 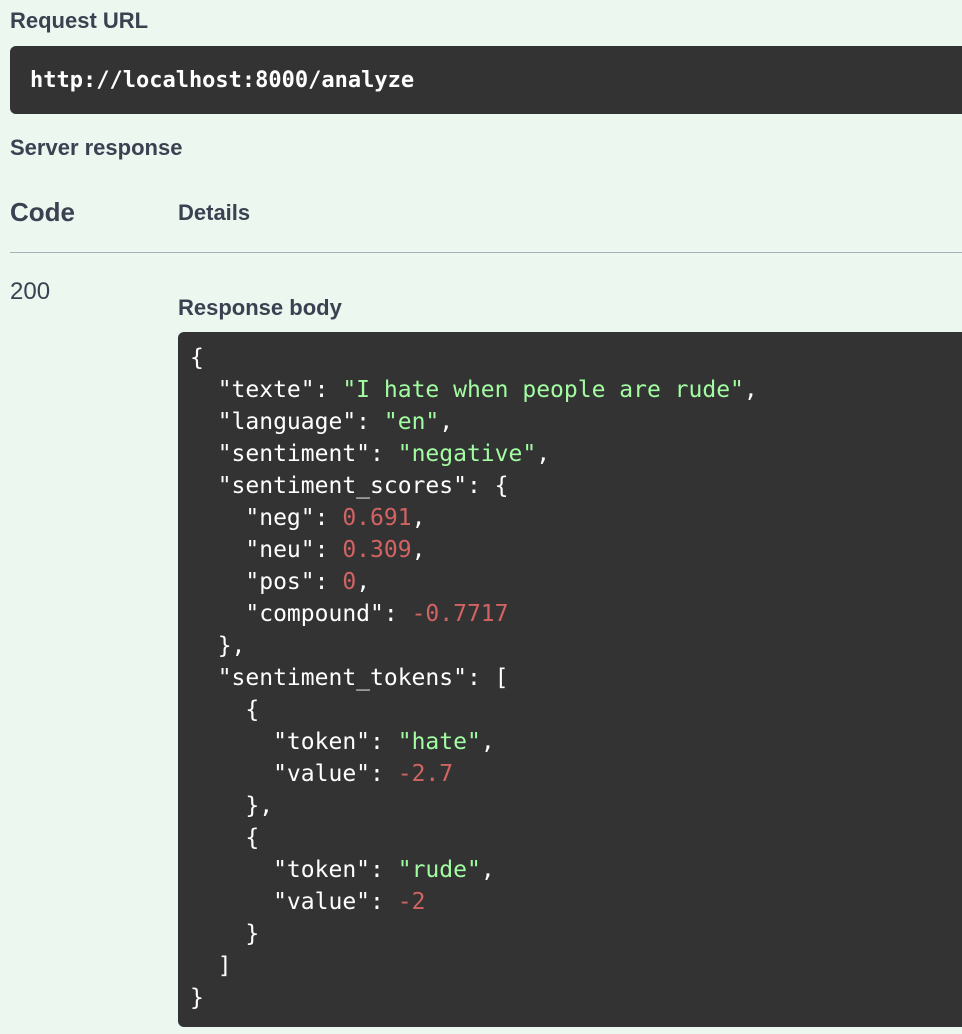 What do you see at coordinates (349, 678) in the screenshot?
I see `json-key-punctuation: "sentiment_tokens": [` at bounding box center [349, 678].